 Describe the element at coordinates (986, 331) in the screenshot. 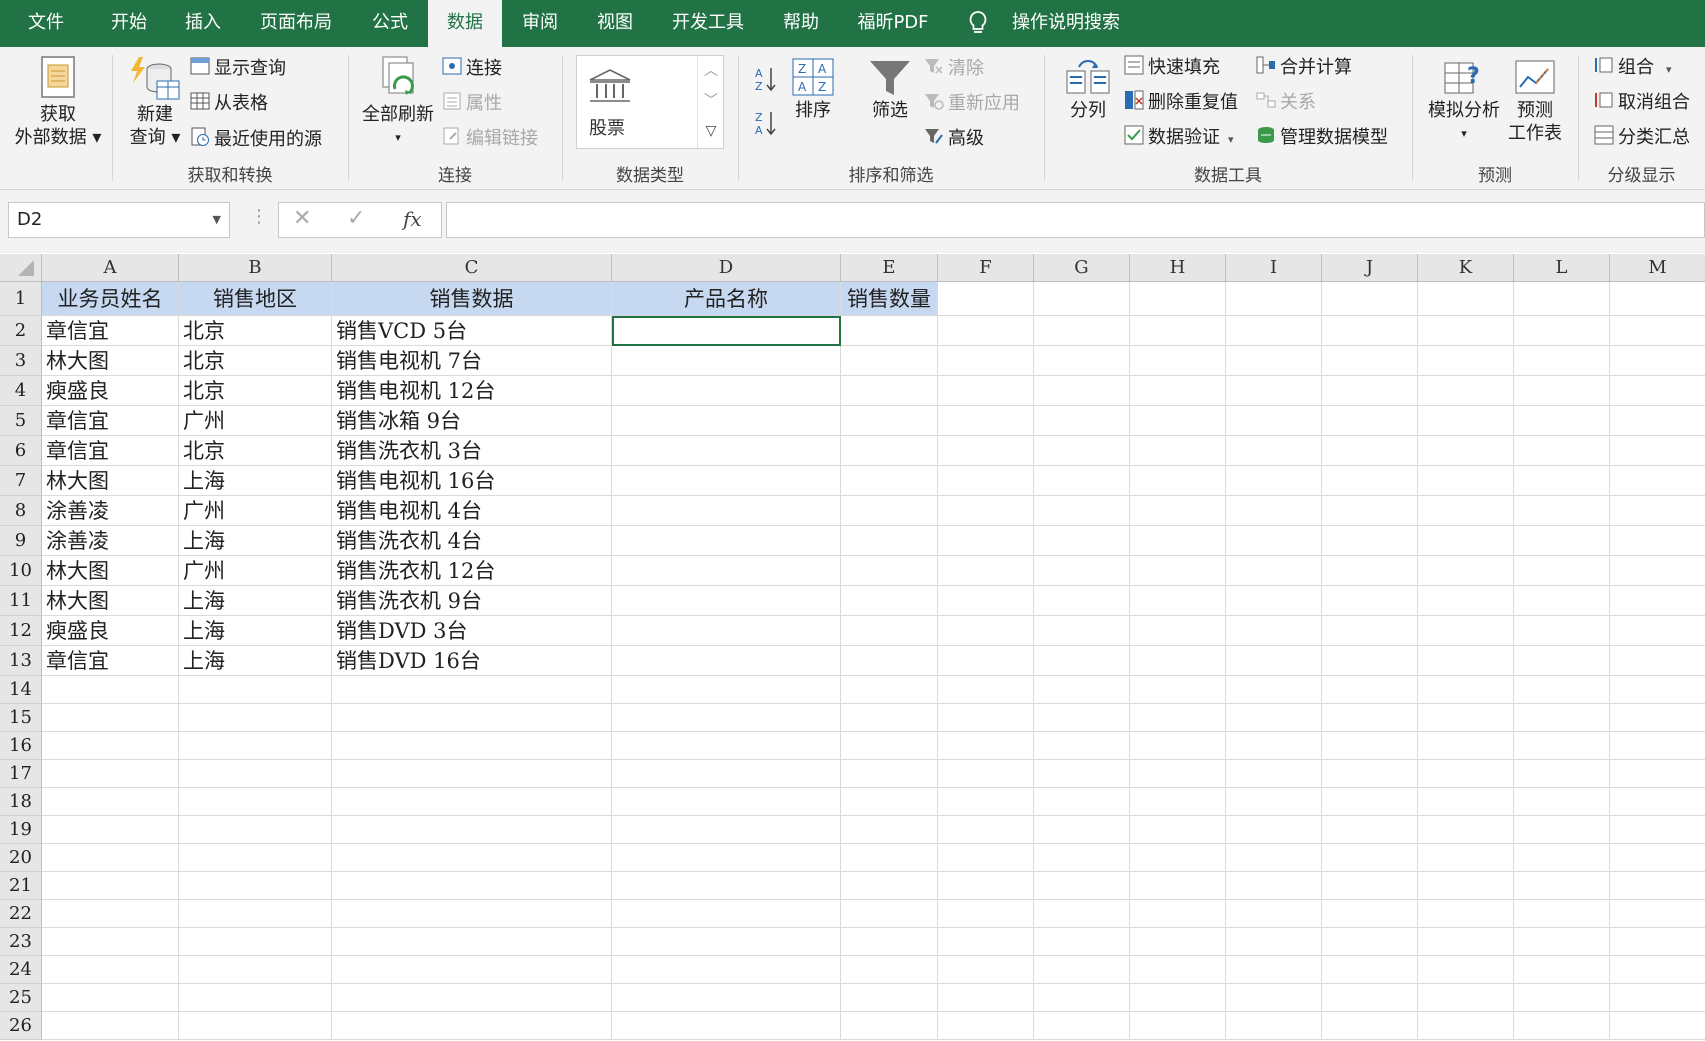

I see `cell-F2` at that location.